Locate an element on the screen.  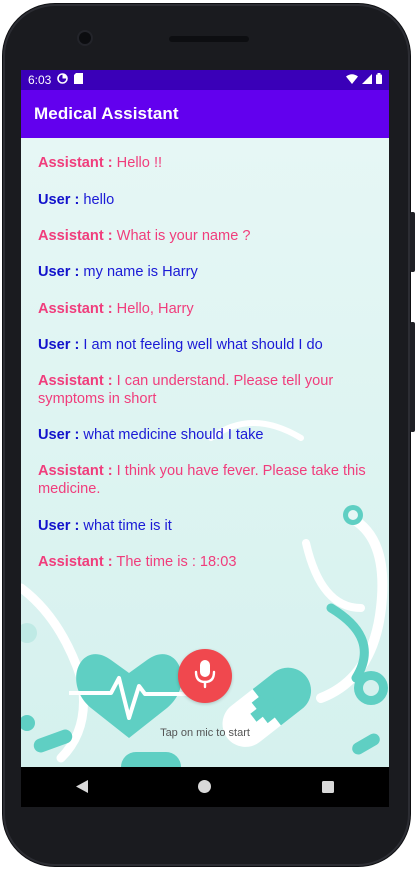
recents-button is located at coordinates (328, 787).